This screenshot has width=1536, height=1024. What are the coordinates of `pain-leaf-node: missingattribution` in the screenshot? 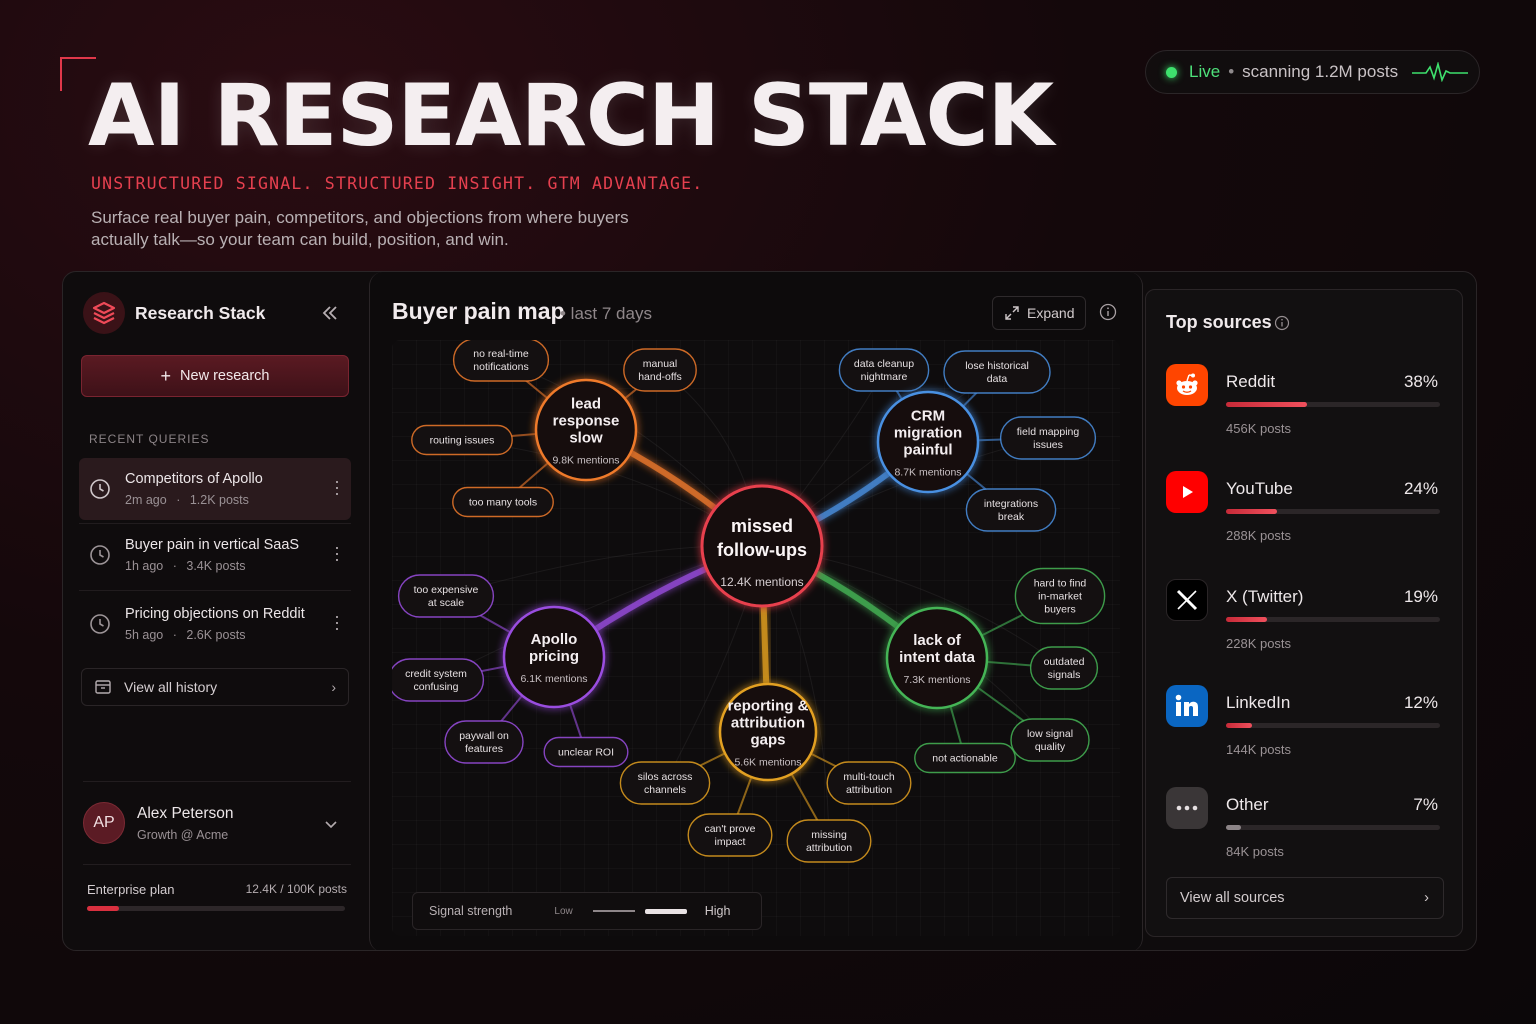 It's located at (829, 841).